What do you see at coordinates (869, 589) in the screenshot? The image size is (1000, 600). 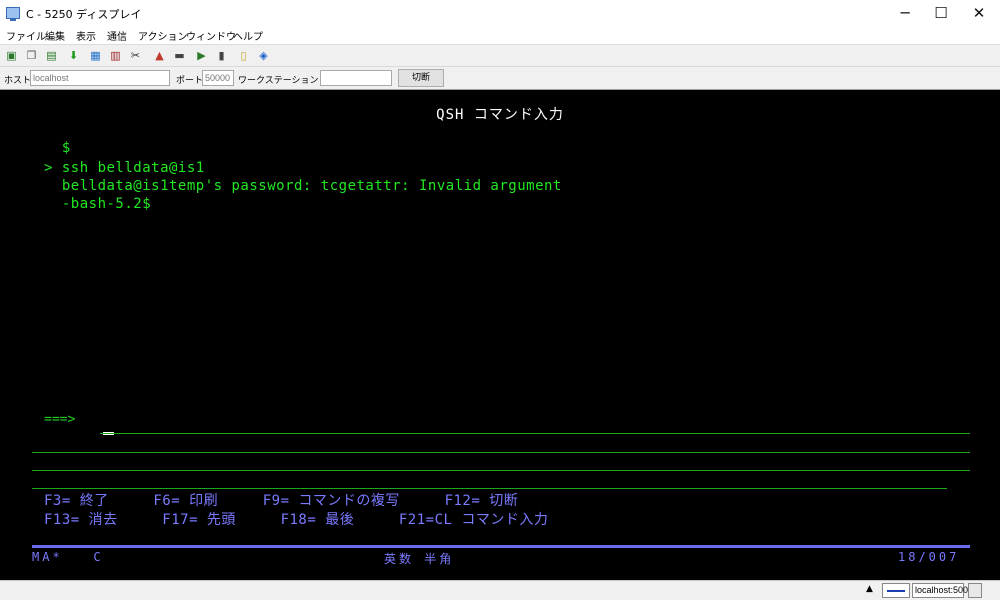 I see `scroll-up-icon: ▲` at bounding box center [869, 589].